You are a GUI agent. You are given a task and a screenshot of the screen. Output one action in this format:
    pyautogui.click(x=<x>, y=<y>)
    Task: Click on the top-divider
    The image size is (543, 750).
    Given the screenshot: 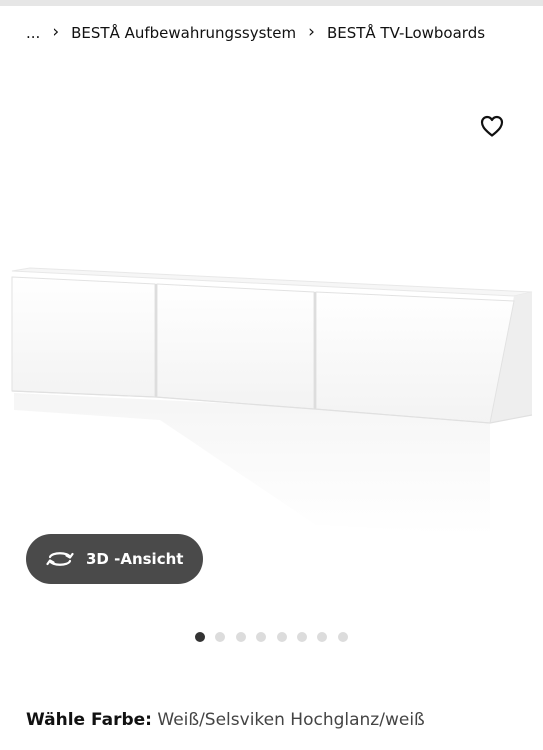 What is the action you would take?
    pyautogui.click(x=271, y=3)
    